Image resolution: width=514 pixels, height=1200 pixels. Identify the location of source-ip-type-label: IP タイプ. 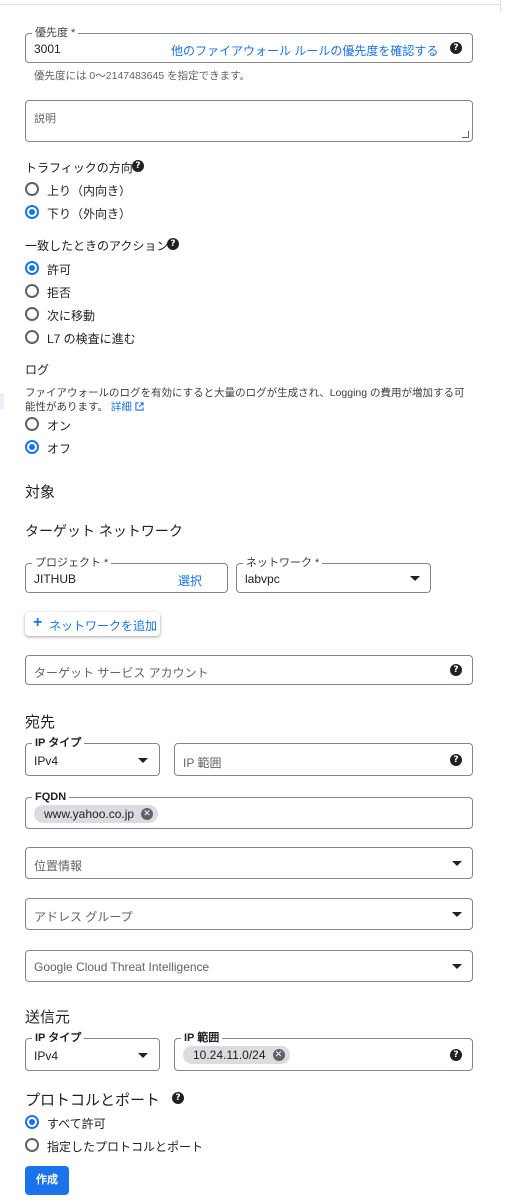
(58, 1038).